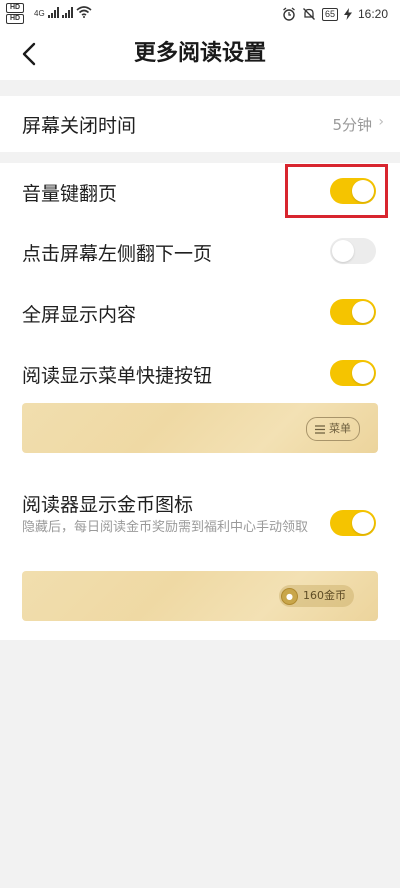 The width and height of the screenshot is (400, 888). What do you see at coordinates (340, 428) in the screenshot?
I see `menu-chip-label: 菜单` at bounding box center [340, 428].